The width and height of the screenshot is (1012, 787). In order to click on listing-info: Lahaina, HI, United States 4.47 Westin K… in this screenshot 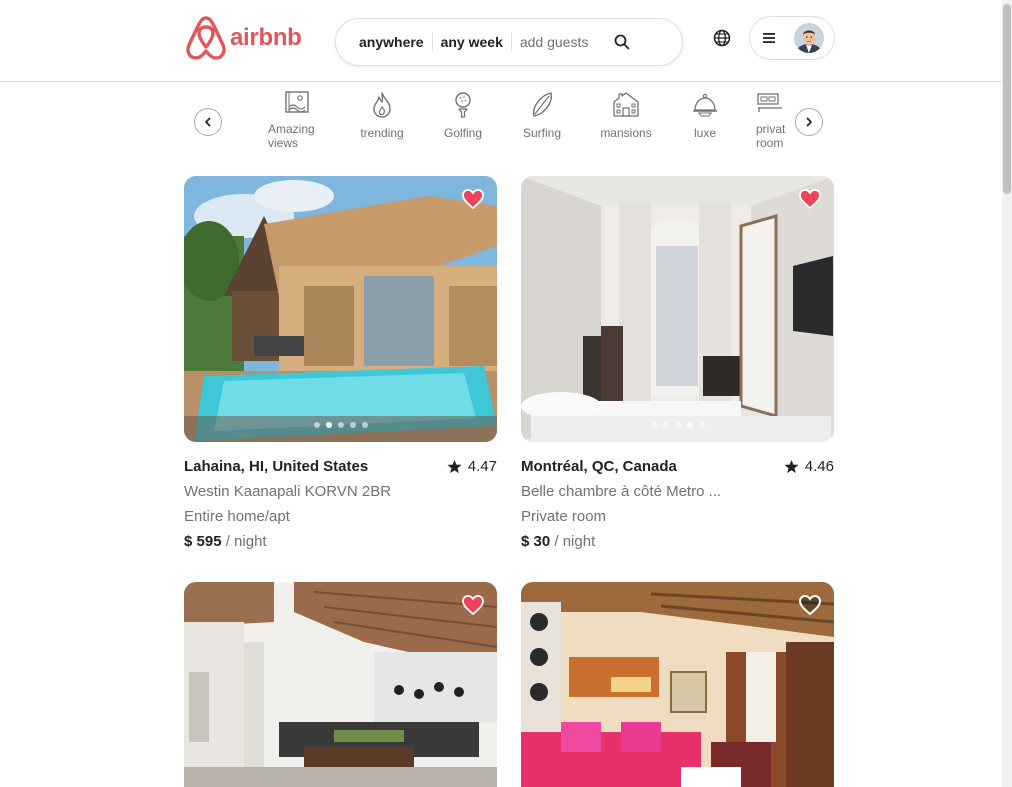, I will do `click(340, 504)`.